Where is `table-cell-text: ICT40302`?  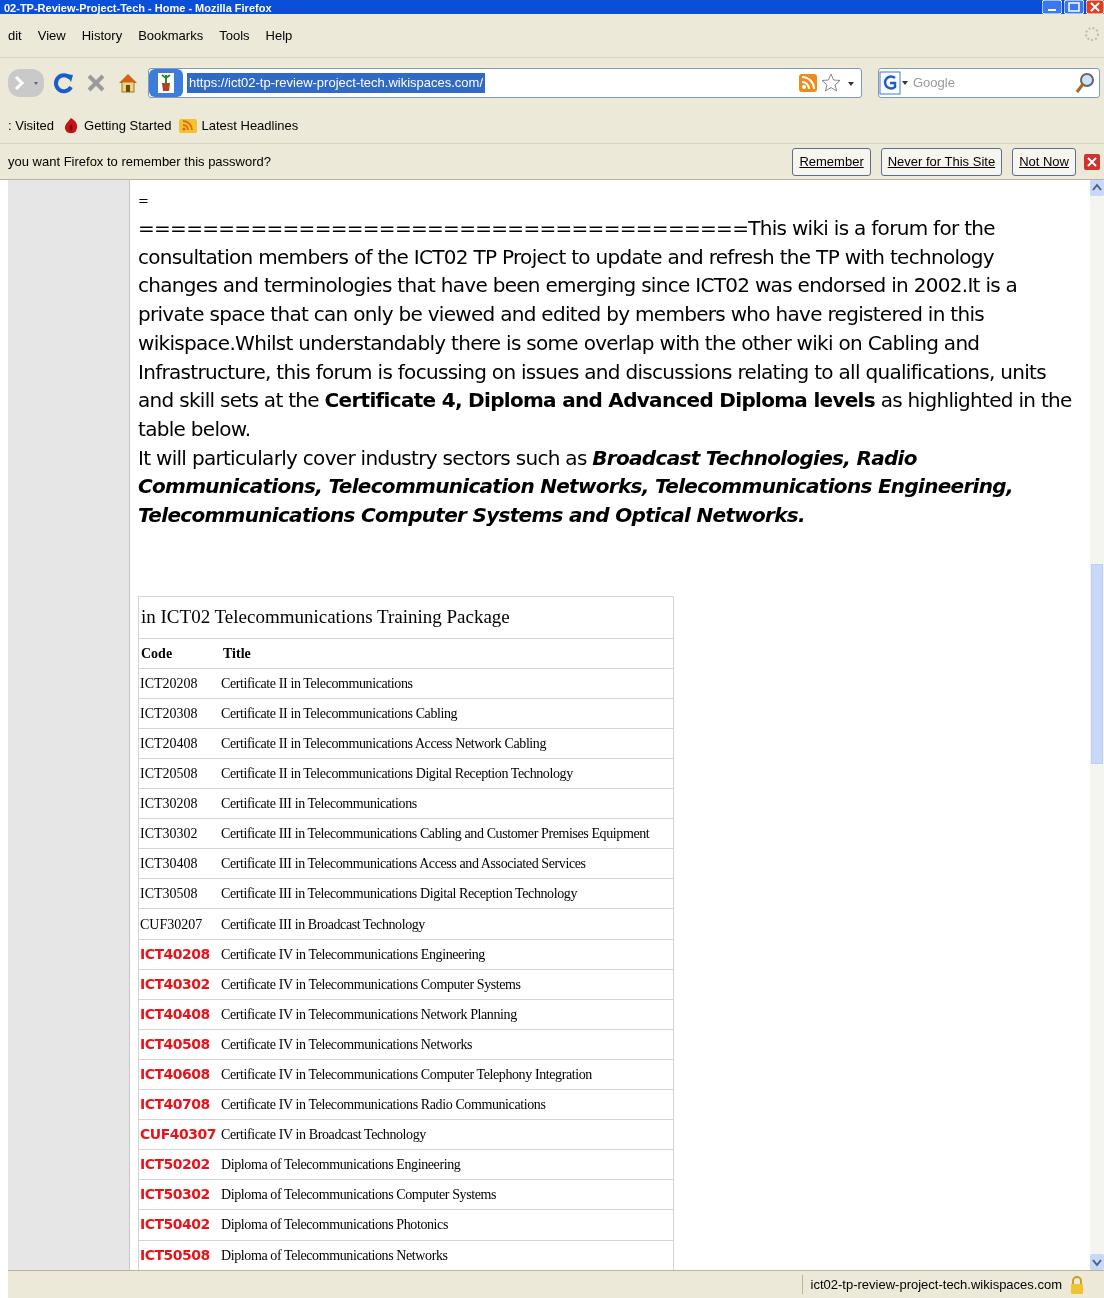
table-cell-text: ICT40302 is located at coordinates (175, 984).